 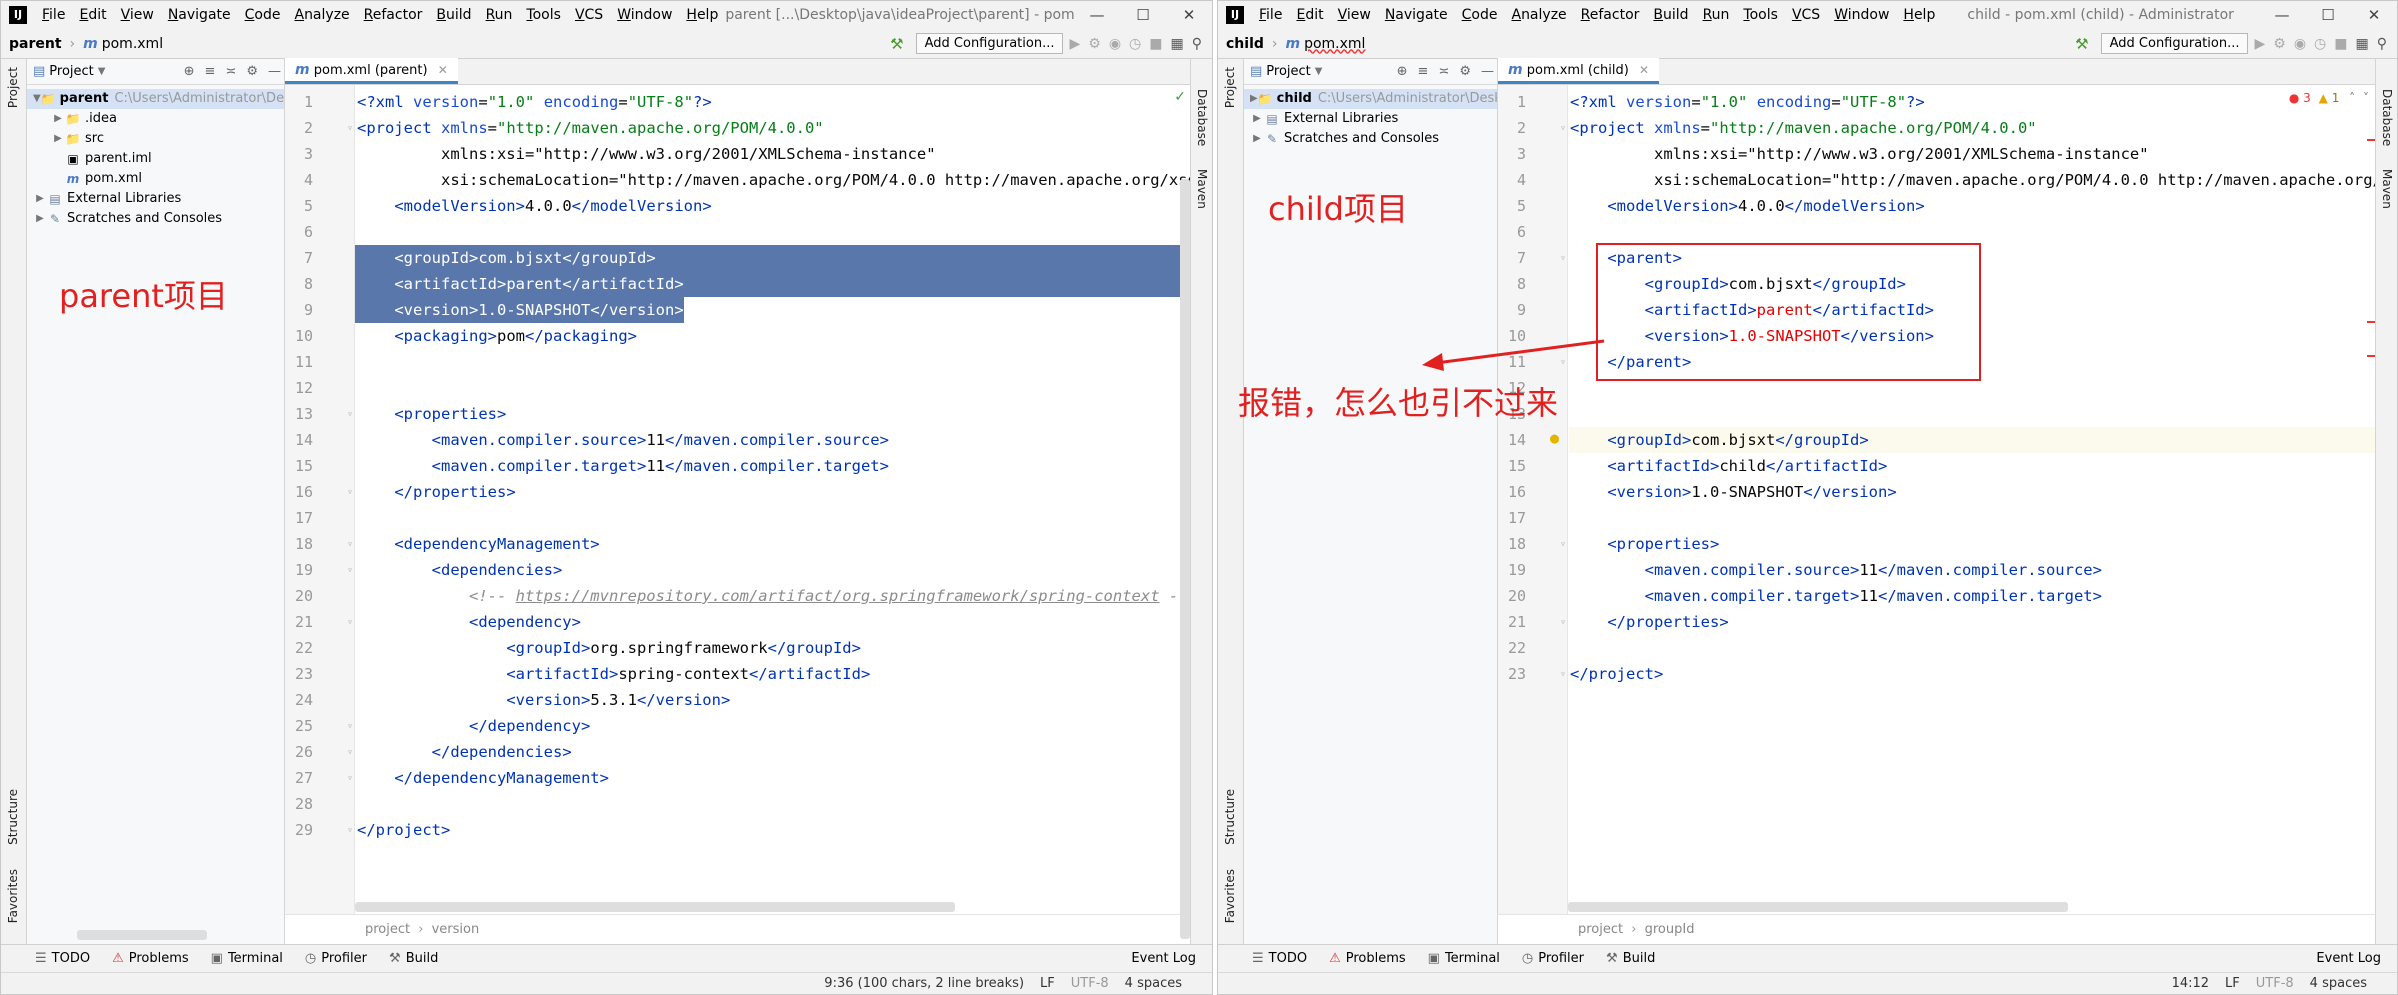 I want to click on chevron-down-icon: ▼, so click(x=1319, y=71).